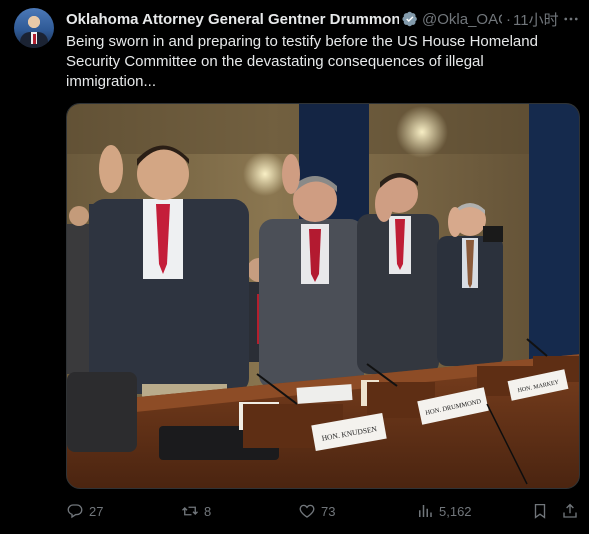 The width and height of the screenshot is (589, 534). I want to click on blue-curtain-right, so click(554, 234).